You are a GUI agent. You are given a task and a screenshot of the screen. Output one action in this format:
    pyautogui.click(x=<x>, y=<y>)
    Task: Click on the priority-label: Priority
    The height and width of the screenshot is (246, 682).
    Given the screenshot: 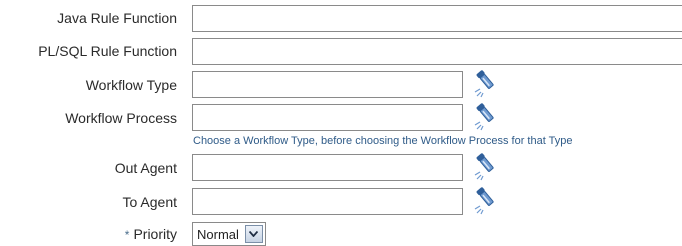 What is the action you would take?
    pyautogui.click(x=155, y=234)
    